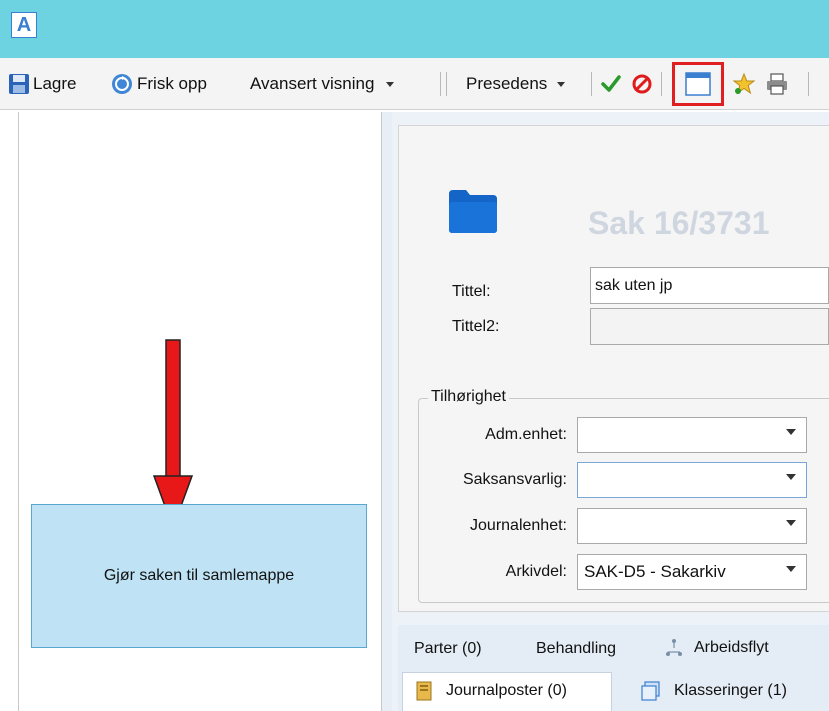  Describe the element at coordinates (536, 571) in the screenshot. I see `archive-part-label: Arkivdel:` at that location.